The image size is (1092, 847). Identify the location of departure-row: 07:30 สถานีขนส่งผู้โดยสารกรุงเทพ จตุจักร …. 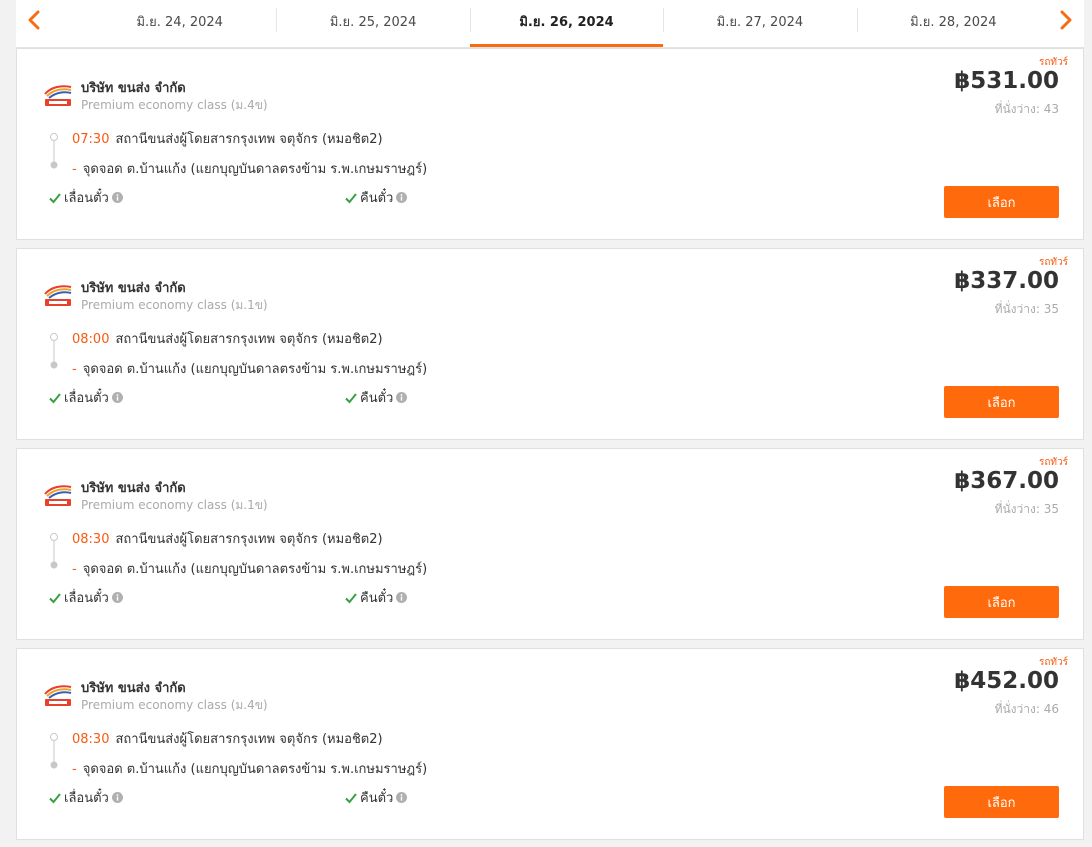
(227, 138).